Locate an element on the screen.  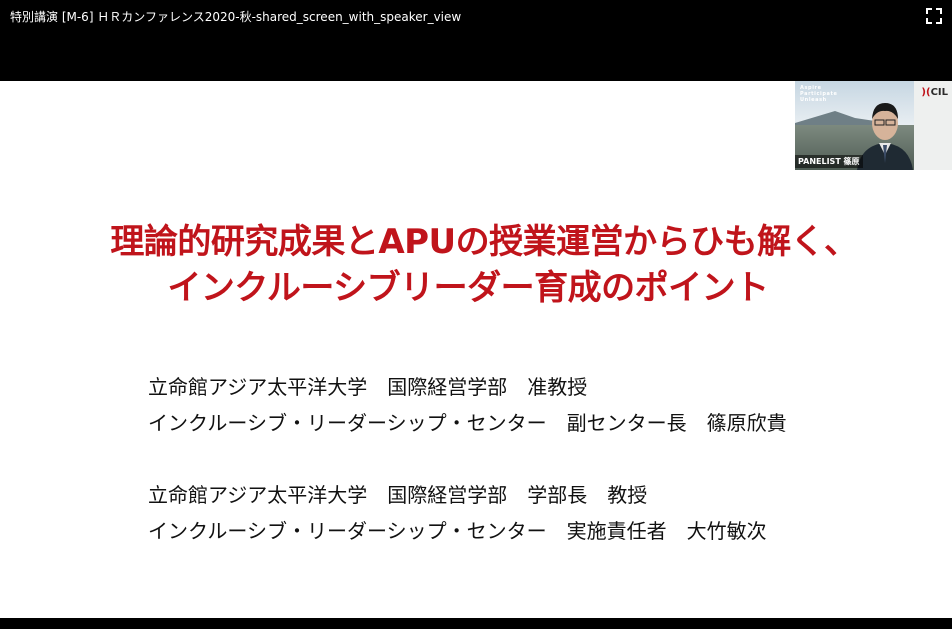
presenter-role-2: インクルーシブ・リーダーシップ・センター 実施責任者 大竹敏次 is located at coordinates (457, 531).